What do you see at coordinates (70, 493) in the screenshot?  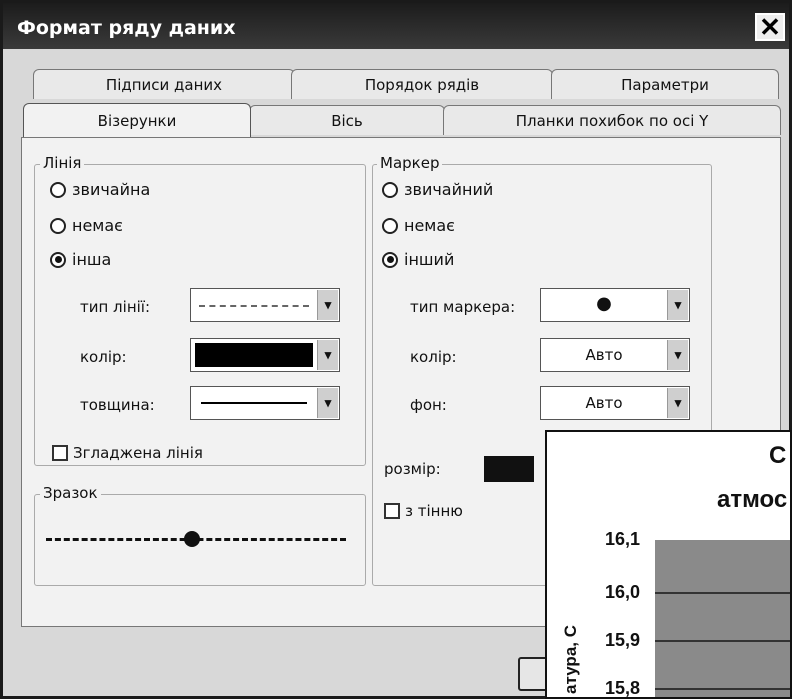 I see `sample-label: Зразок` at bounding box center [70, 493].